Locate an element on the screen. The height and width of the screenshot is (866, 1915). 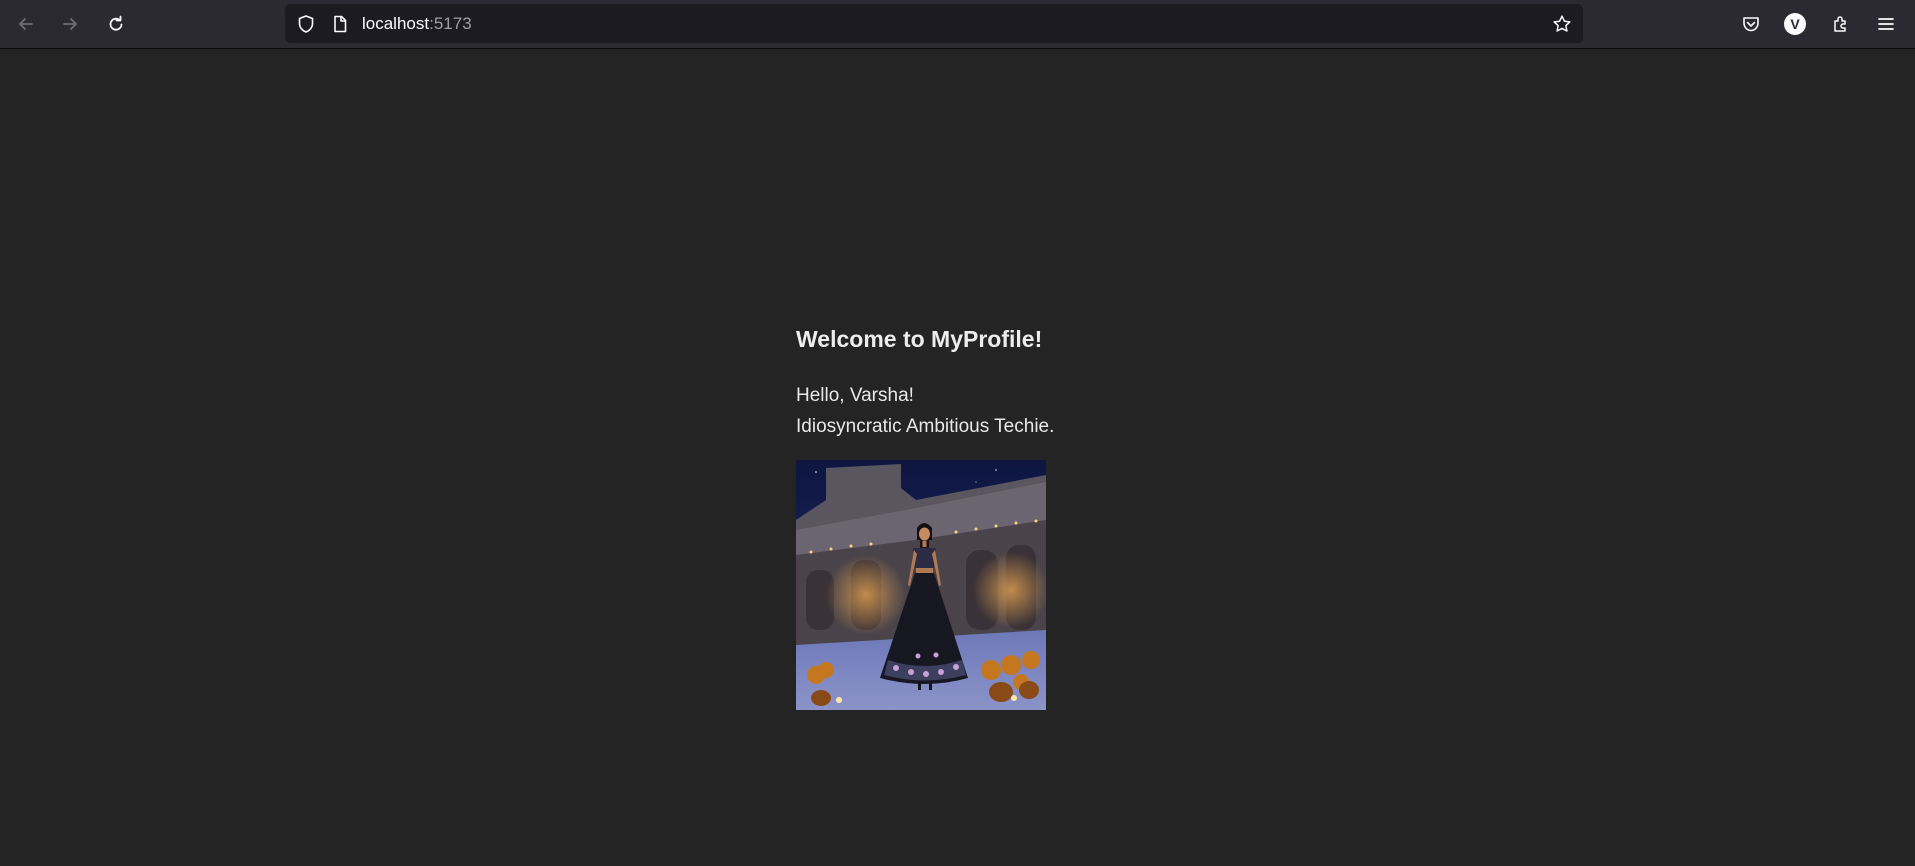
shield-icon is located at coordinates (306, 24).